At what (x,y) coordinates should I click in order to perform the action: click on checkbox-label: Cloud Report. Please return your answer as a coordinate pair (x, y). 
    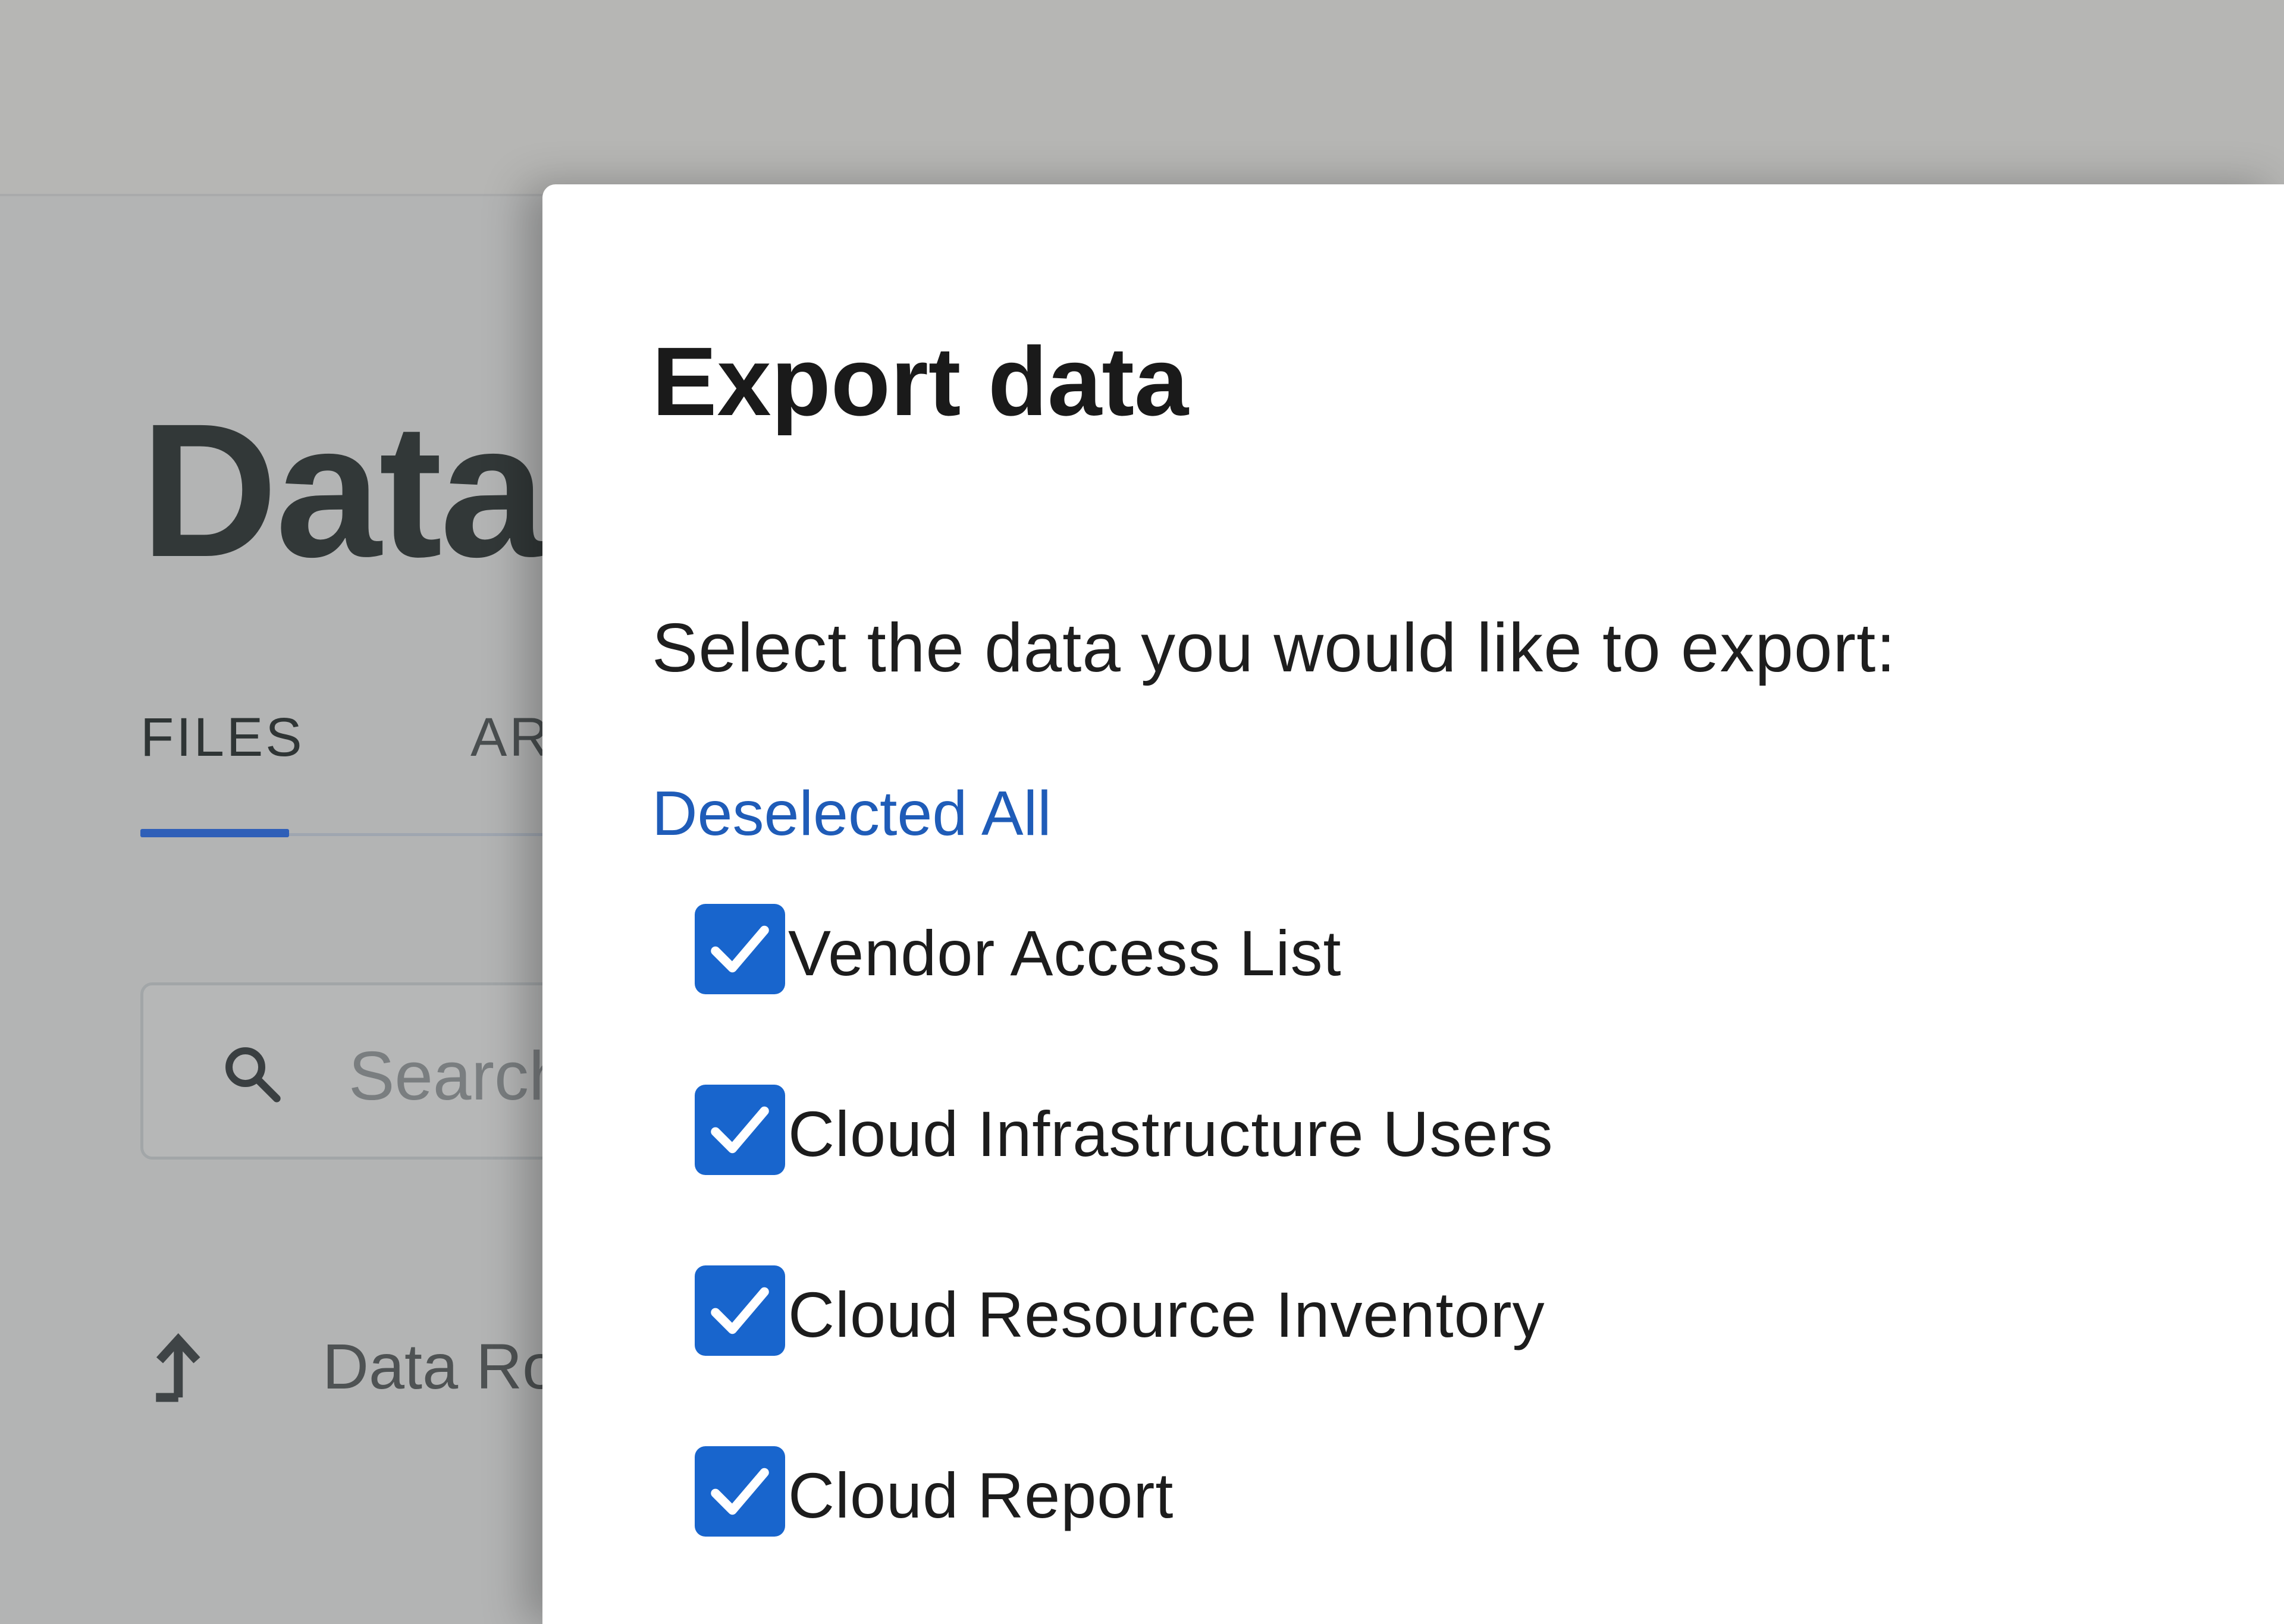
    Looking at the image, I should click on (981, 1495).